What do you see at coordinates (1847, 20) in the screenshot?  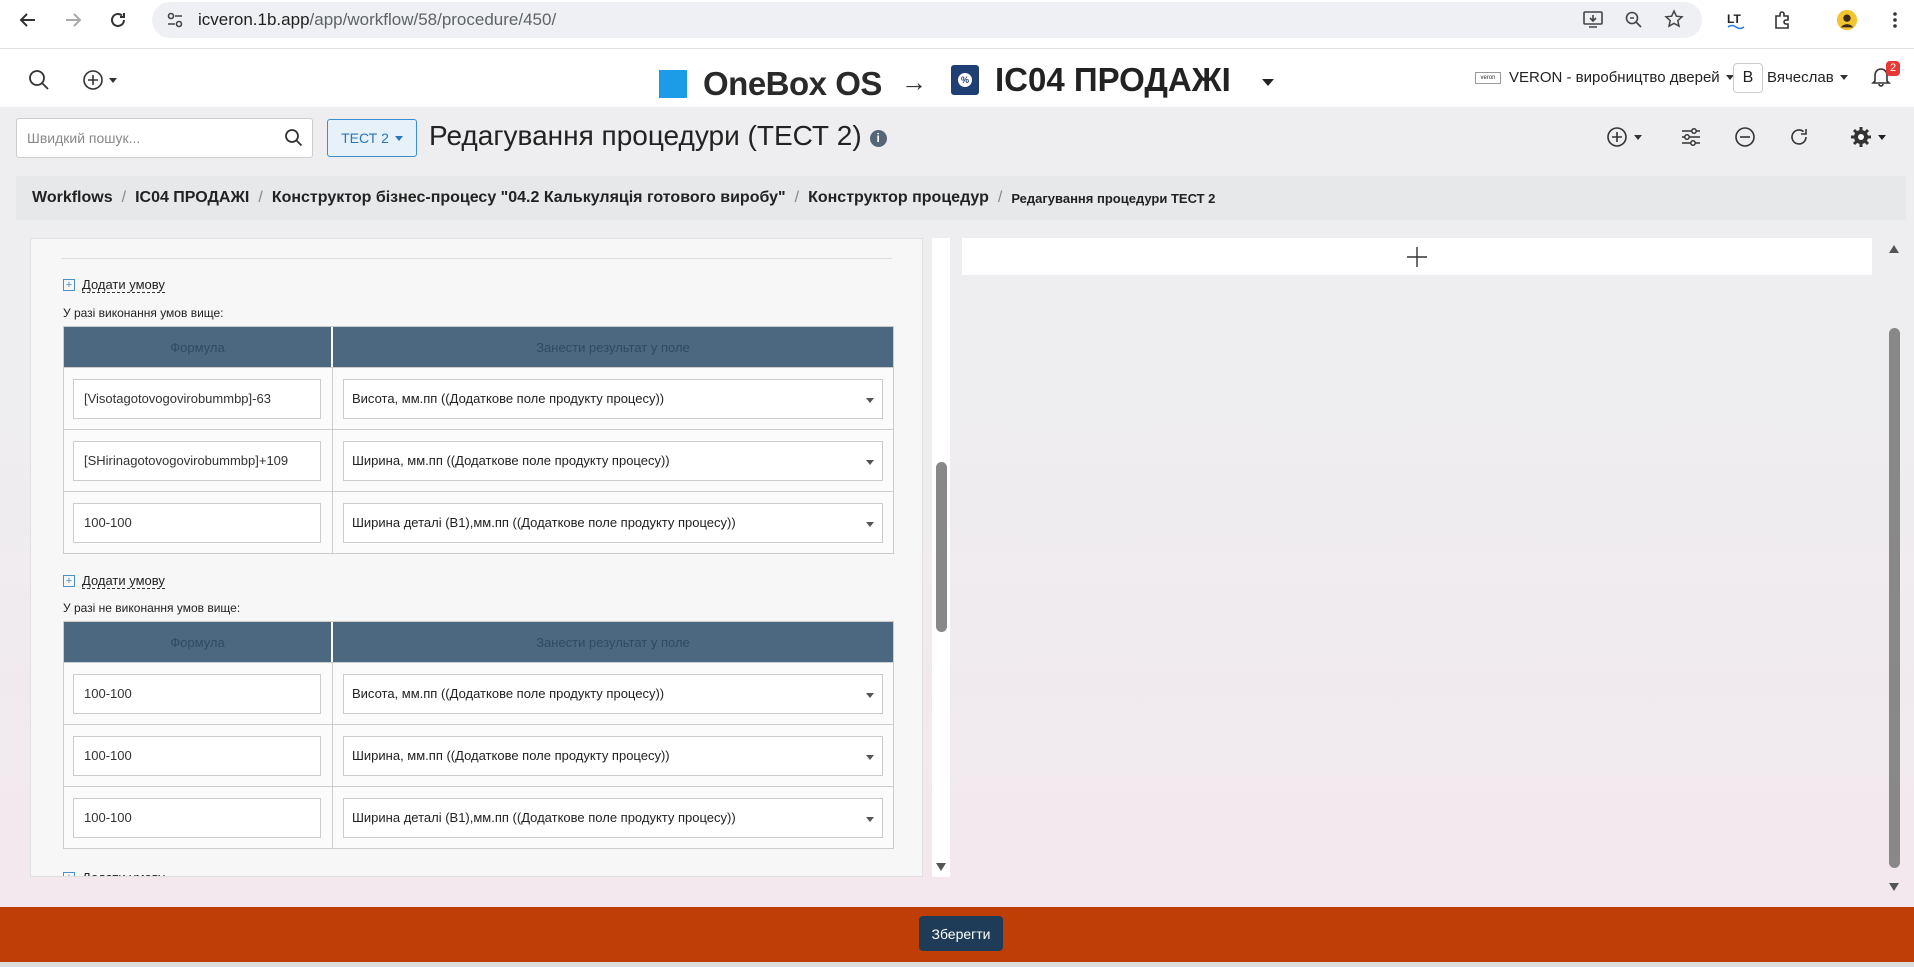 I see `profile-avatar-icon` at bounding box center [1847, 20].